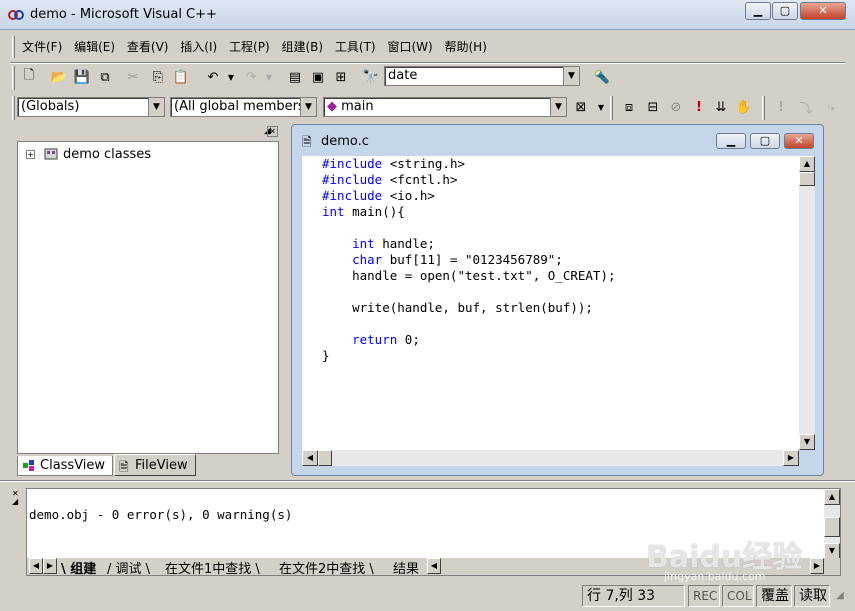 The width and height of the screenshot is (855, 611). Describe the element at coordinates (50, 566) in the screenshot. I see `tab-next-icon: ▶` at that location.